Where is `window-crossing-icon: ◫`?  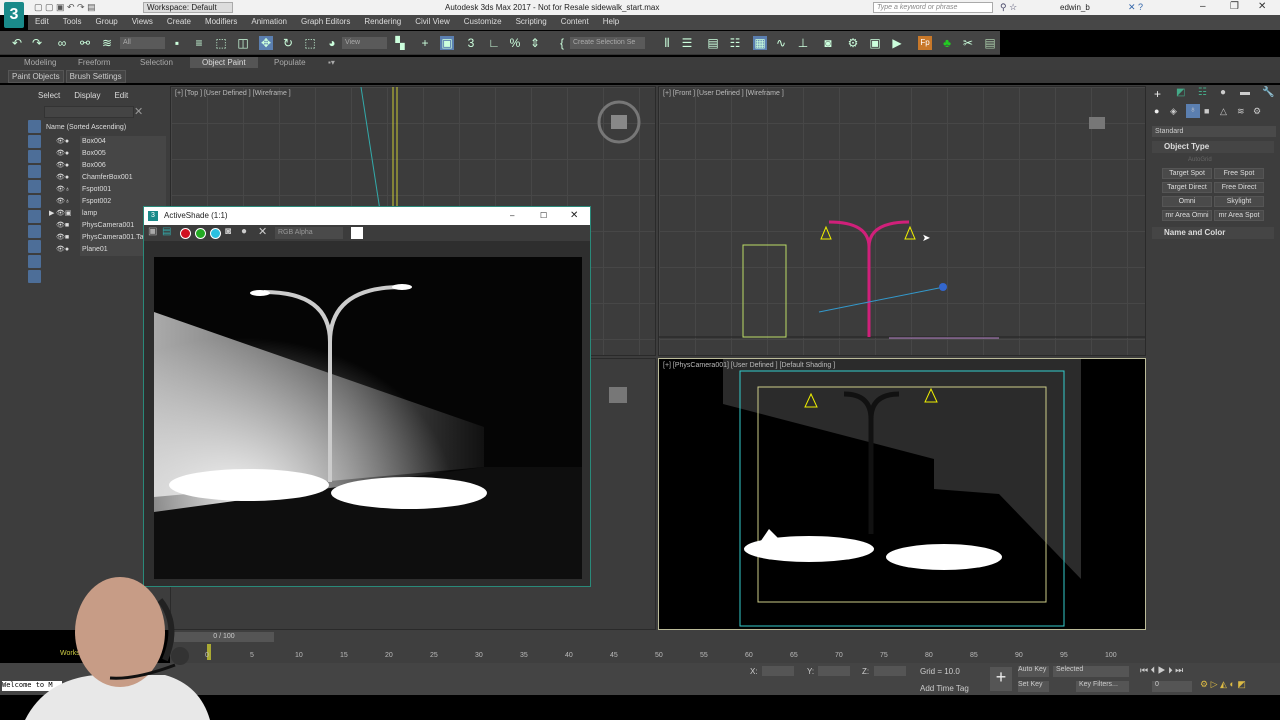 window-crossing-icon: ◫ is located at coordinates (243, 43).